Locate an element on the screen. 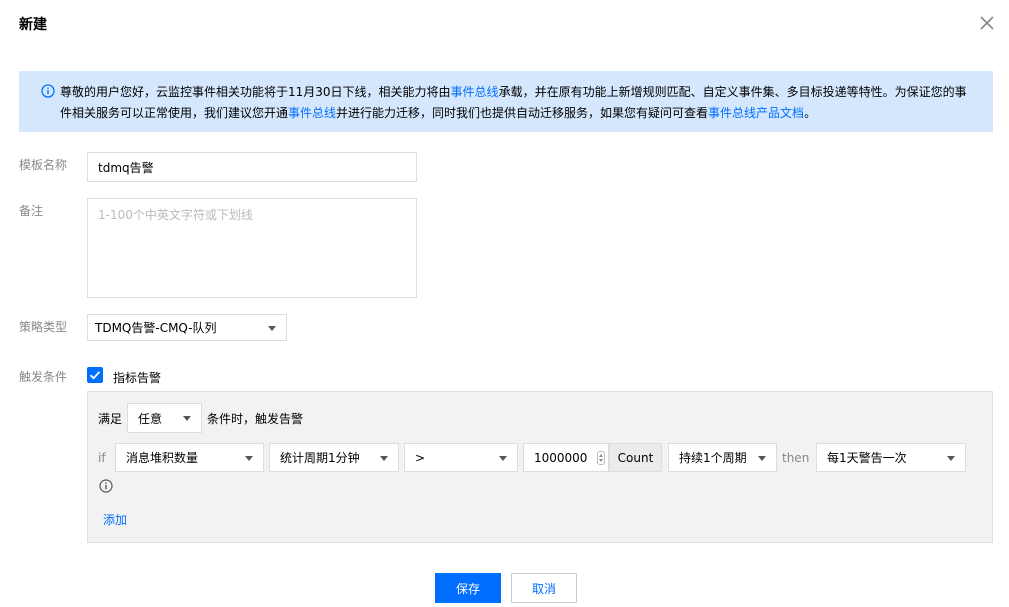  satisfy-prefix: 满足 is located at coordinates (110, 419).